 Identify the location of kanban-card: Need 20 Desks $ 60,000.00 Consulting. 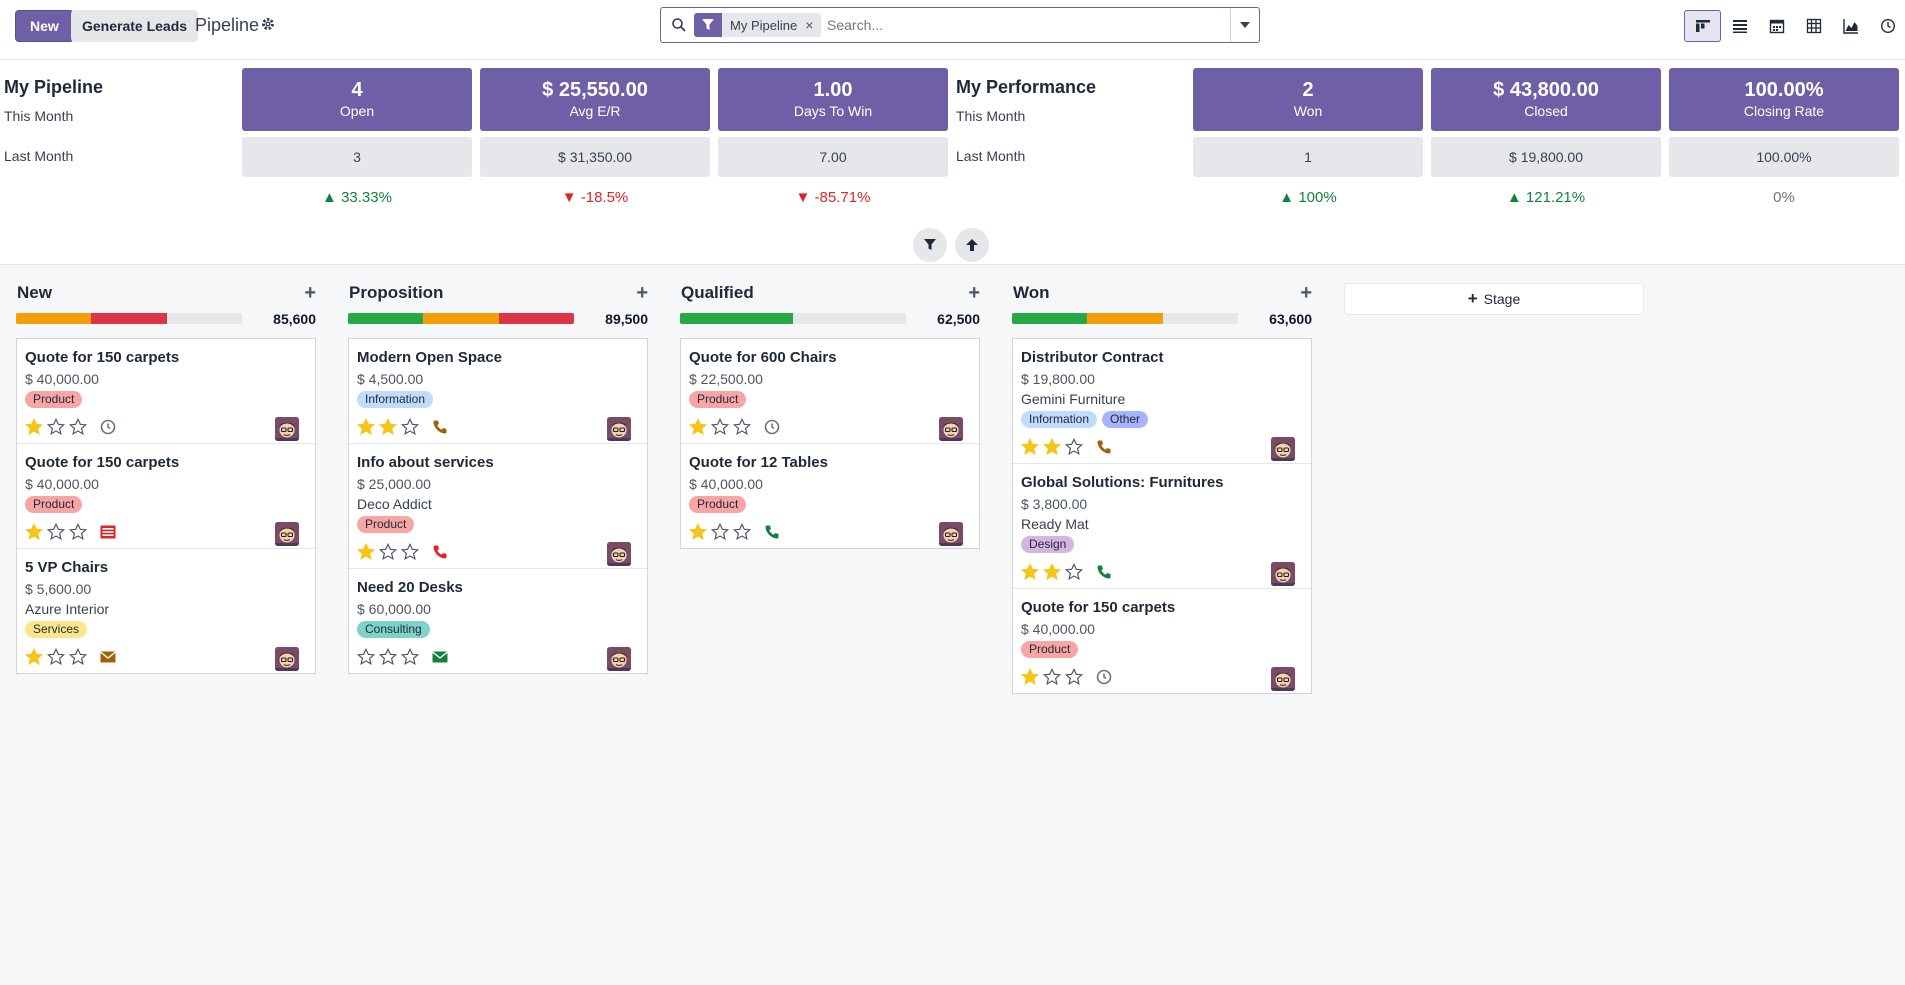
(498, 621).